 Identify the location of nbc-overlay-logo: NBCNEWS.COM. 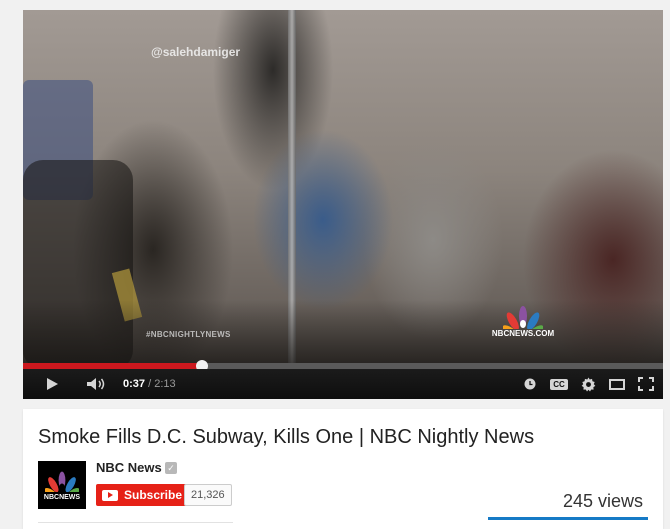
(523, 321).